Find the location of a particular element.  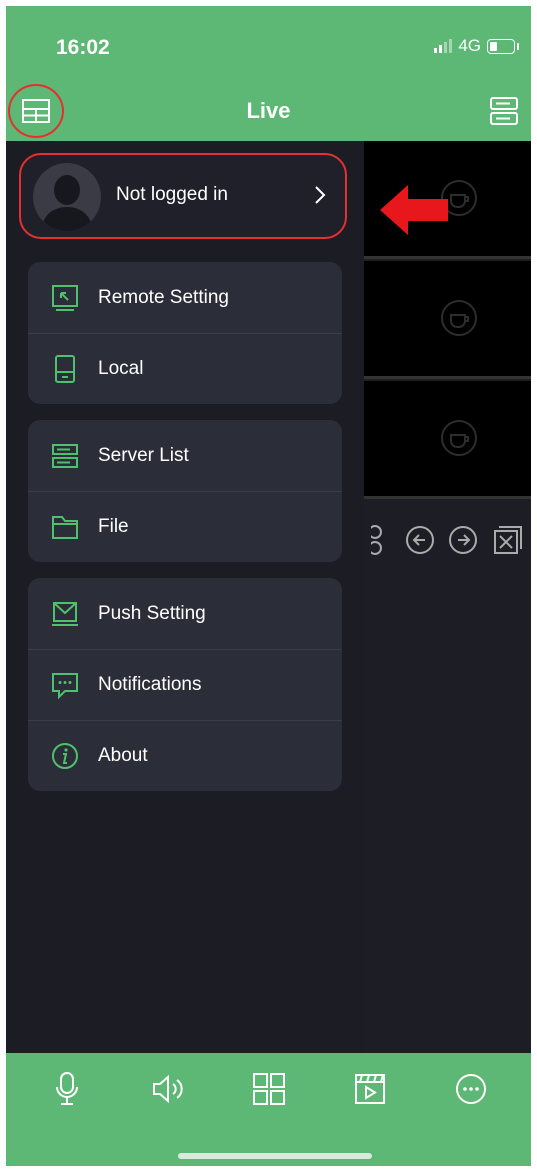

speaker-icon is located at coordinates (167, 1089).